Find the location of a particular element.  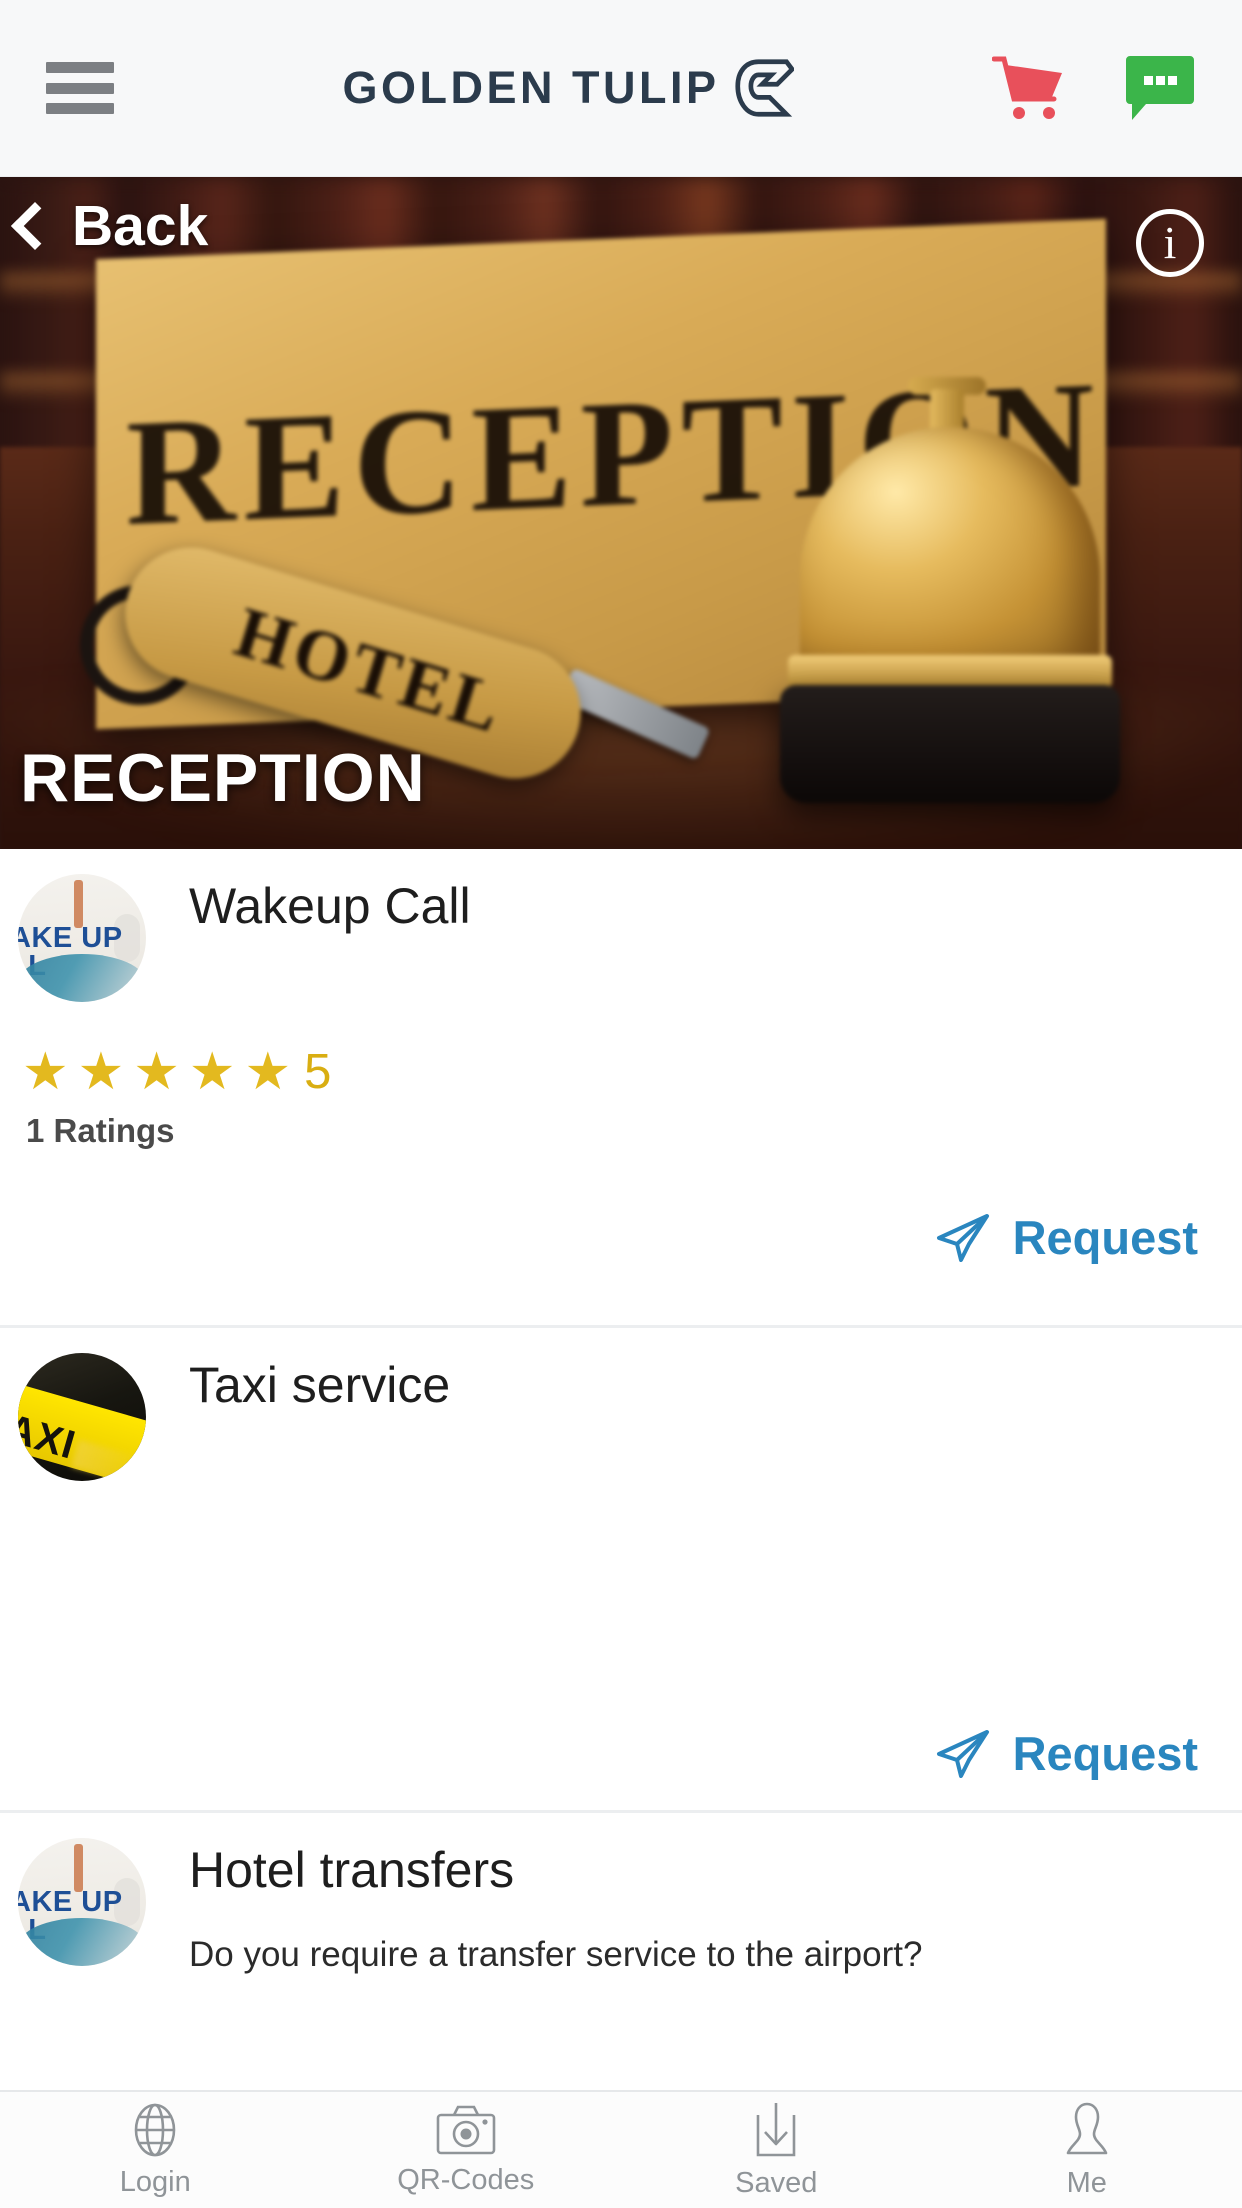

service-title: Wakeup Call is located at coordinates (330, 906).